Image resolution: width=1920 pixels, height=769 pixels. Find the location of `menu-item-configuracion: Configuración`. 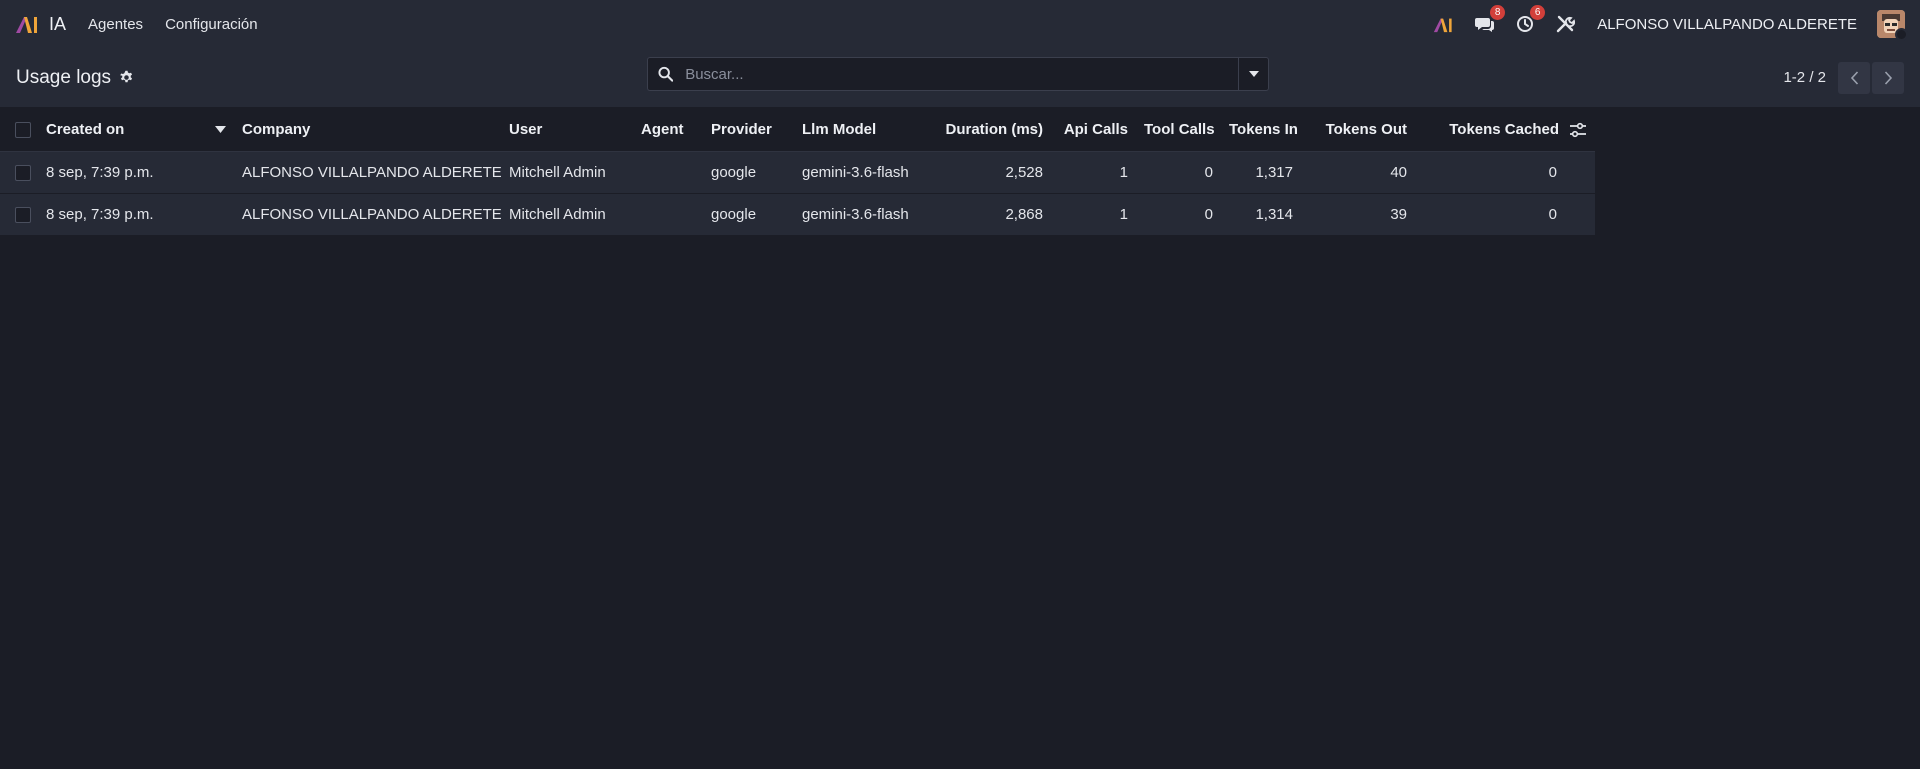

menu-item-configuracion: Configuración is located at coordinates (211, 24).